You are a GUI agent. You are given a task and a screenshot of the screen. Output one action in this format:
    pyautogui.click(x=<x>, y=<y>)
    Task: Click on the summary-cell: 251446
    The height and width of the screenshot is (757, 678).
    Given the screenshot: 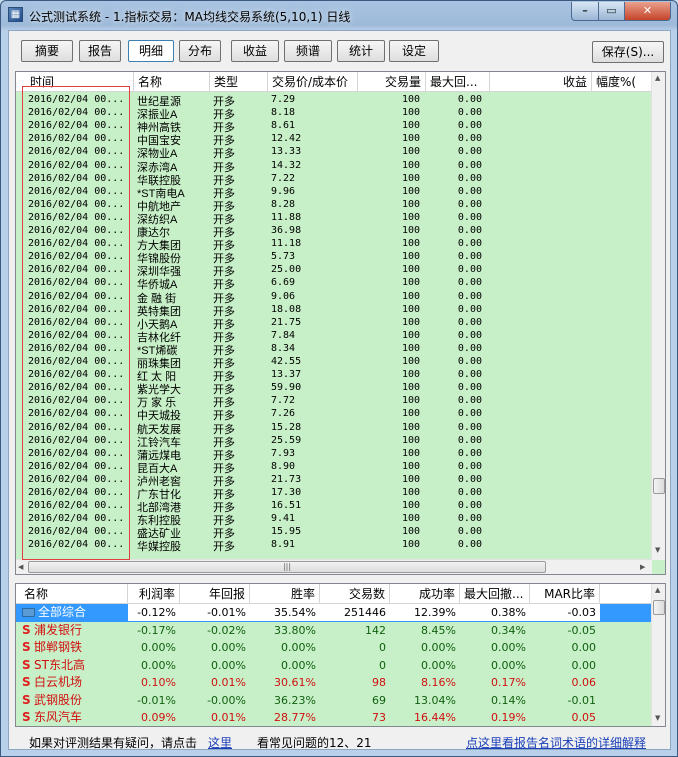 What is the action you would take?
    pyautogui.click(x=355, y=612)
    